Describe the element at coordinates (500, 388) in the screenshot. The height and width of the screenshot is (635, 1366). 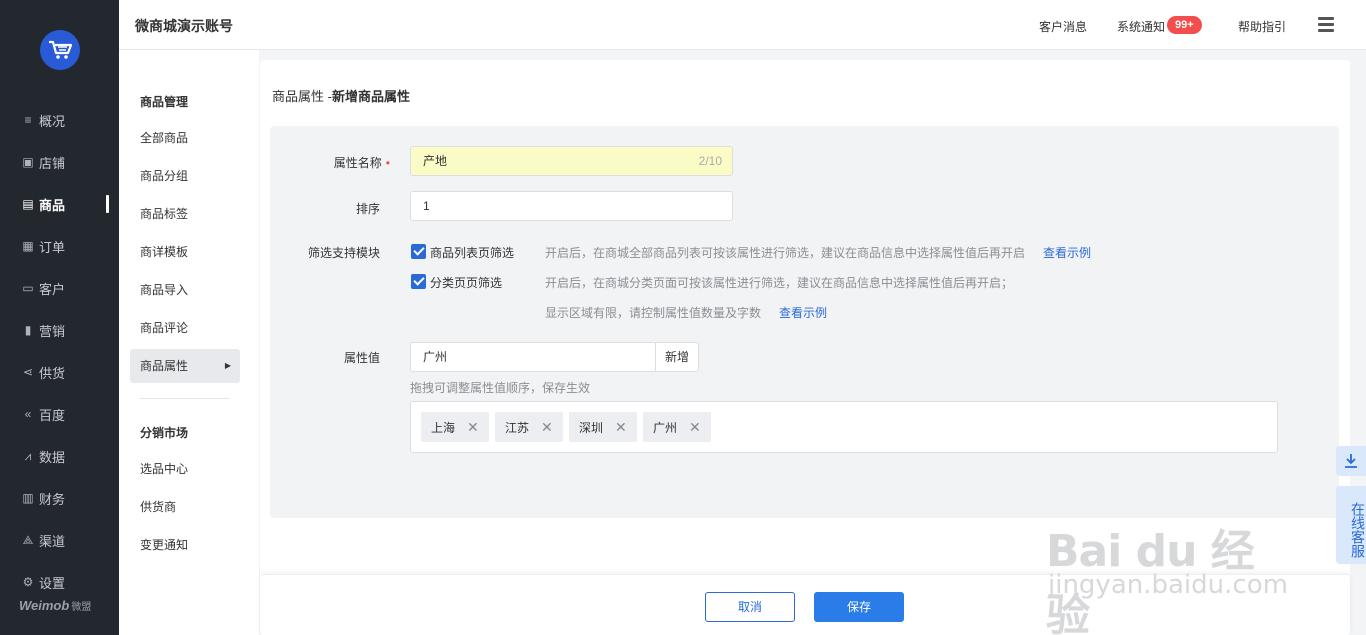
I see `drag-sort-hint: 拖拽可调整属性值顺序，保存生效` at that location.